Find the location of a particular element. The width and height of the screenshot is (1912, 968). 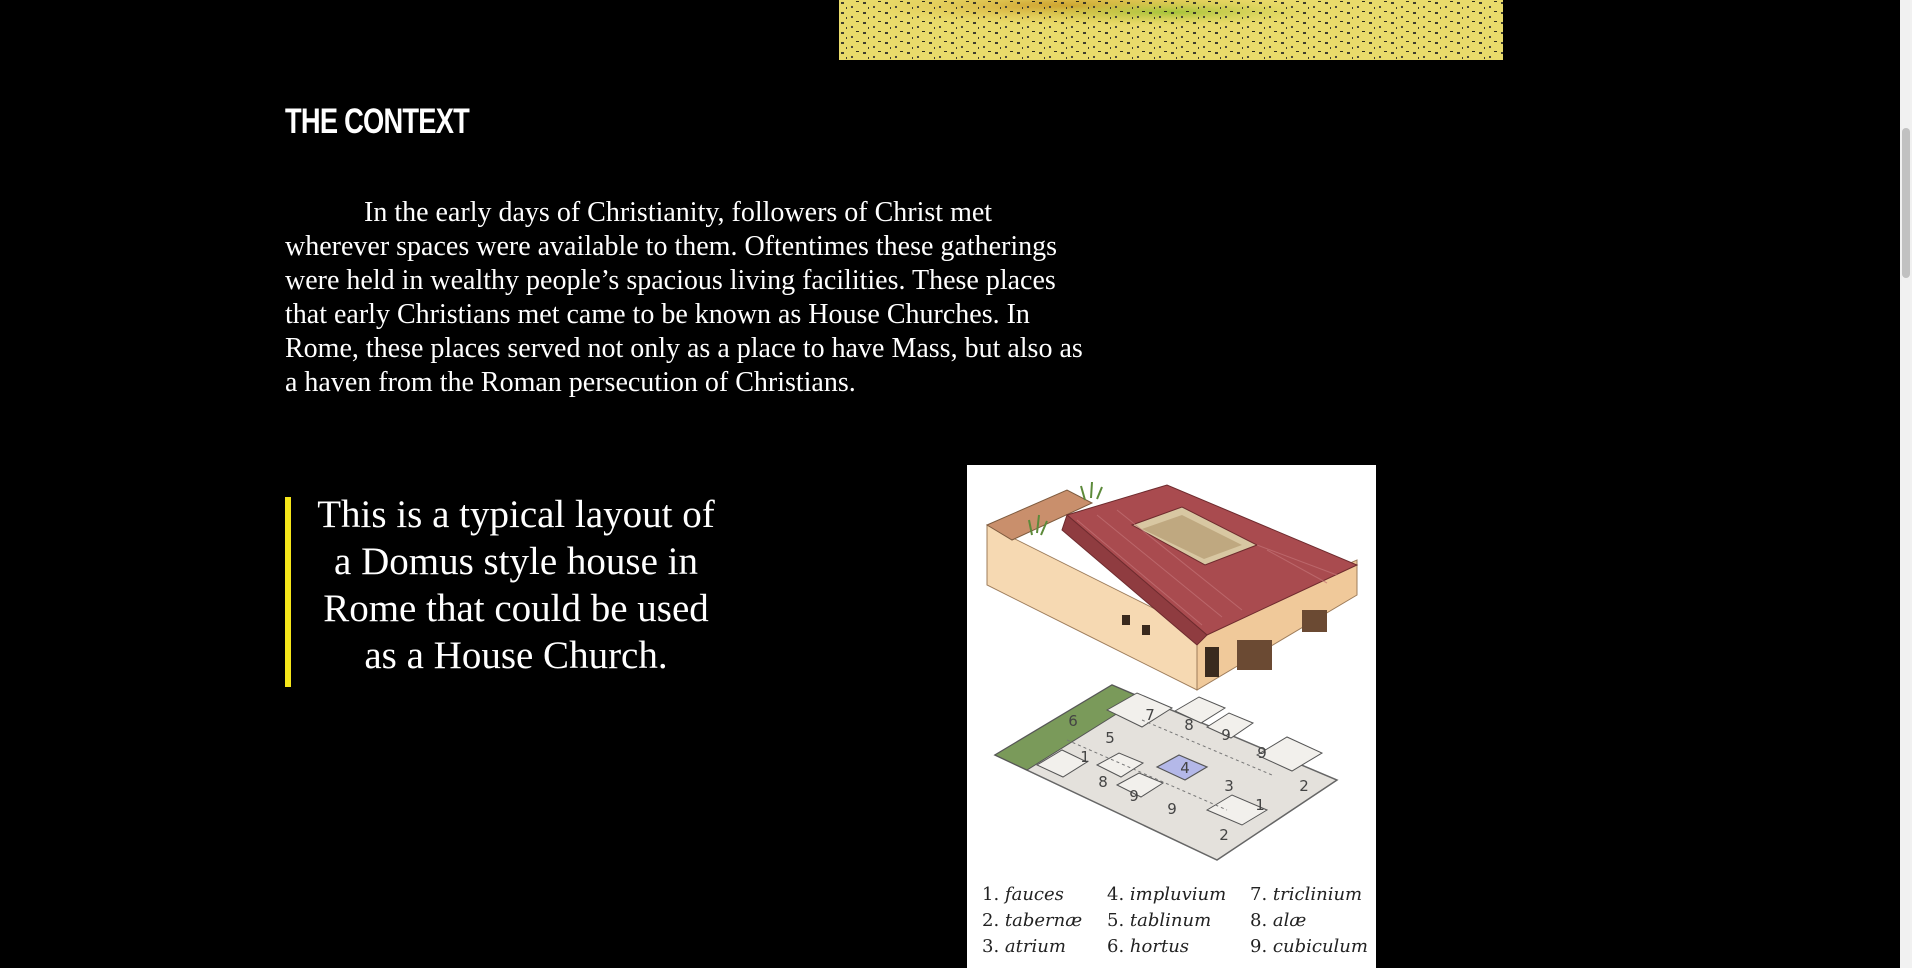

top-banner-image is located at coordinates (1171, 30).